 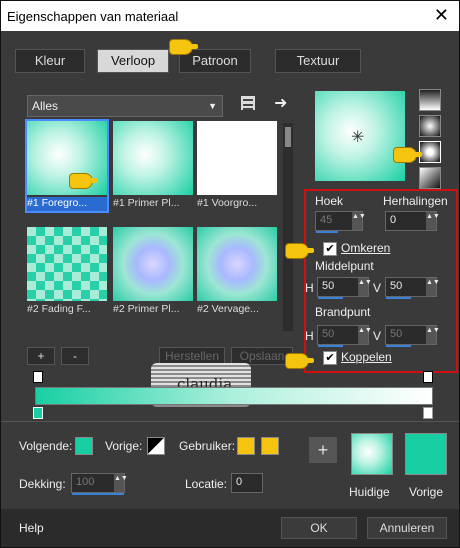 I want to click on link-label: Koppelen, so click(x=366, y=357).